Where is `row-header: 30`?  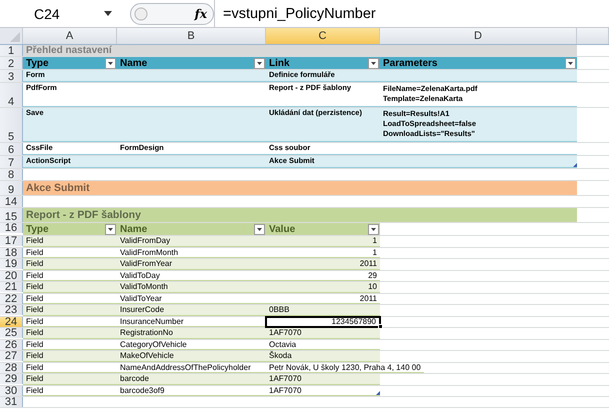
row-header: 30 is located at coordinates (11, 391).